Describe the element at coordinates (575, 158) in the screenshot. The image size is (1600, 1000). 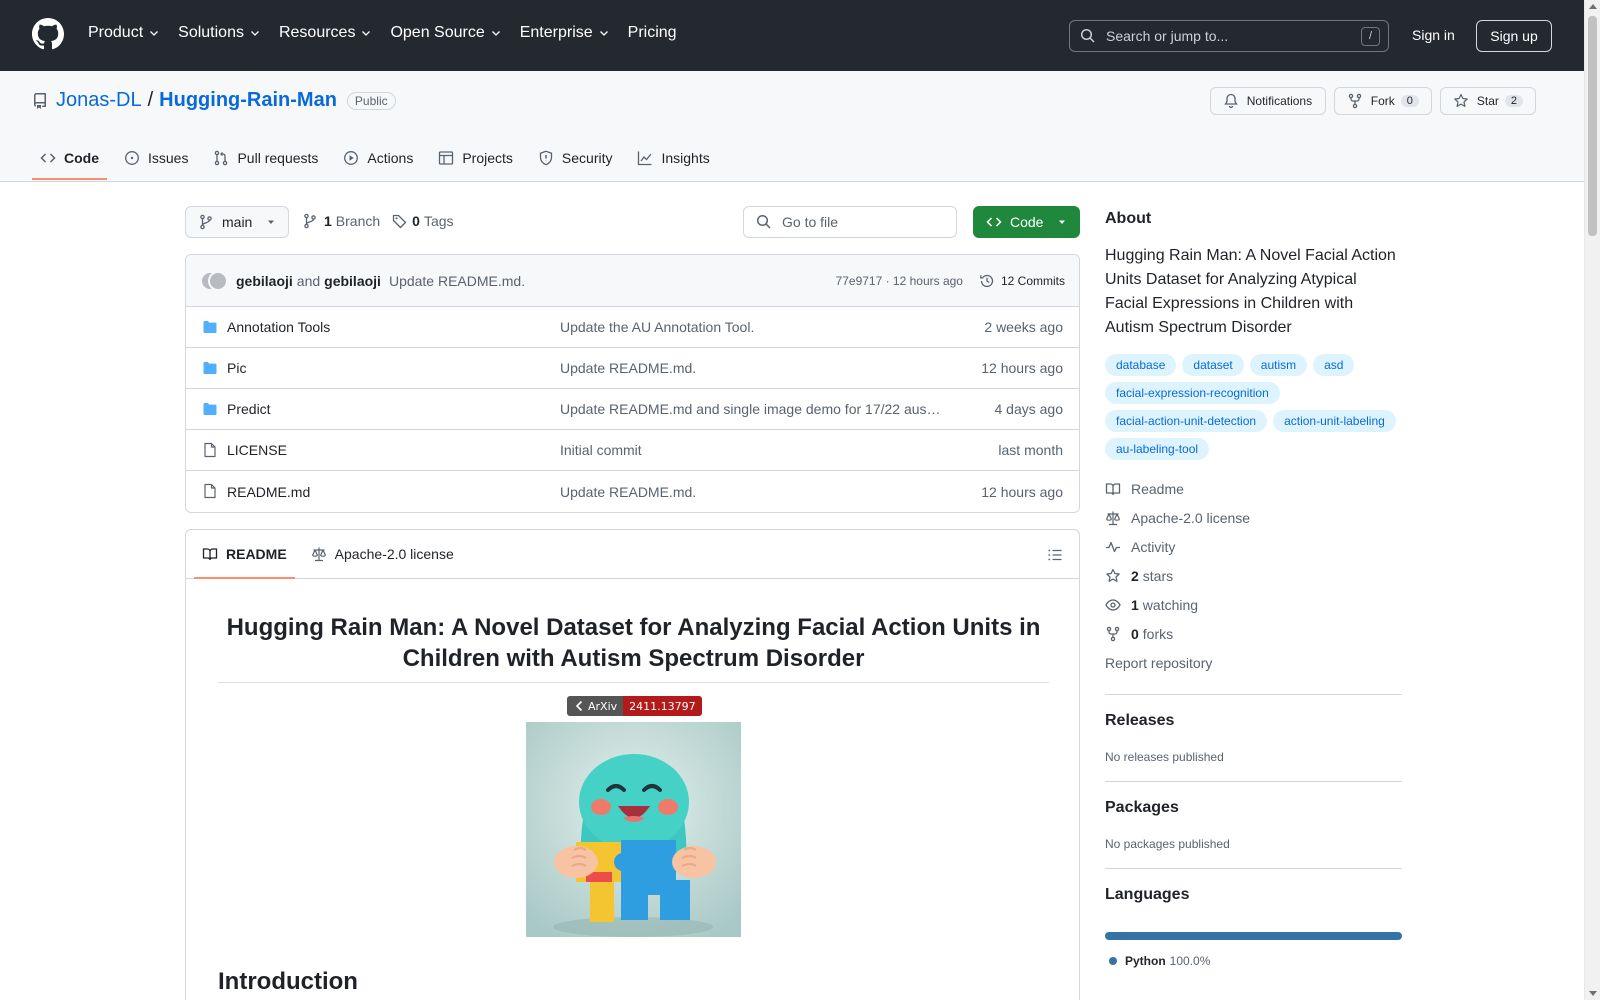
I see `tab-security: Security` at that location.